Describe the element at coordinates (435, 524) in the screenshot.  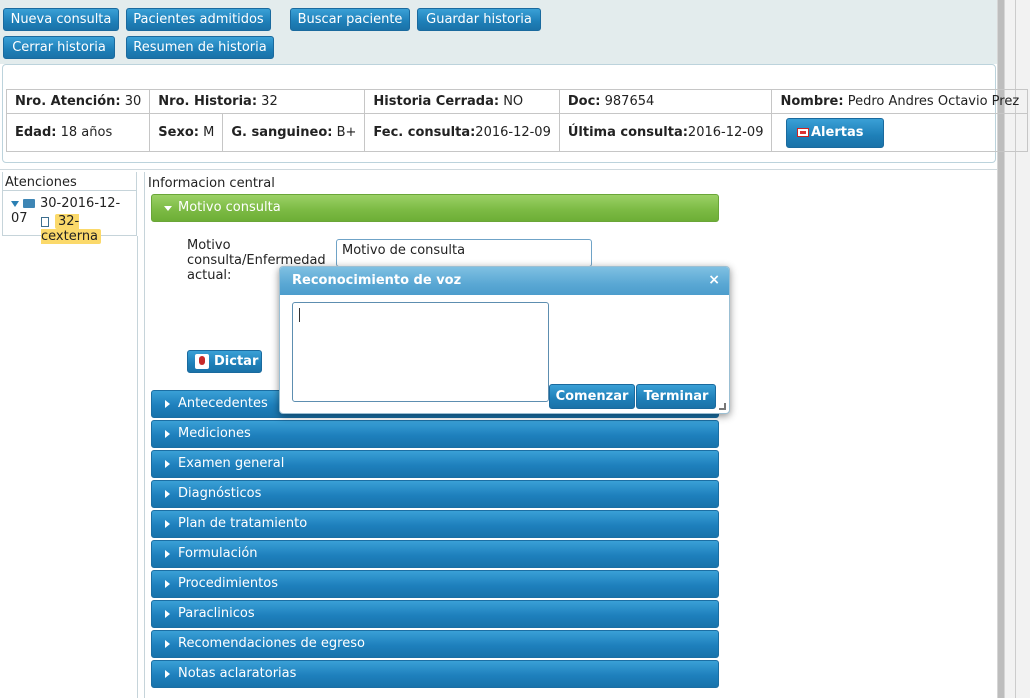
I see `section-plan-tratamiento: Plan de tratamiento` at that location.